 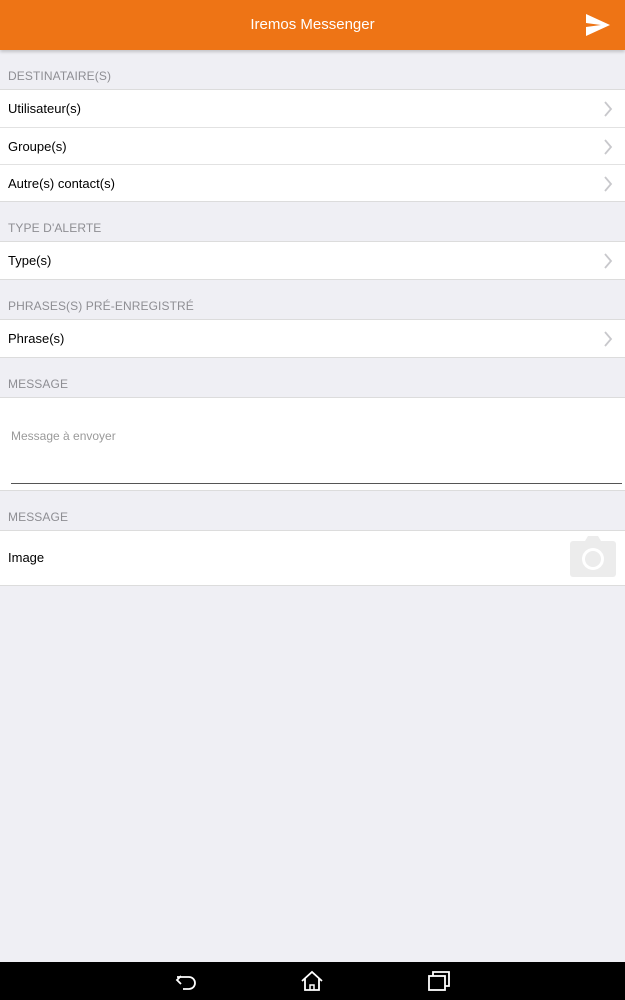 What do you see at coordinates (55, 228) in the screenshot?
I see `section-header-alert-type: TYPE D'ALERTE` at bounding box center [55, 228].